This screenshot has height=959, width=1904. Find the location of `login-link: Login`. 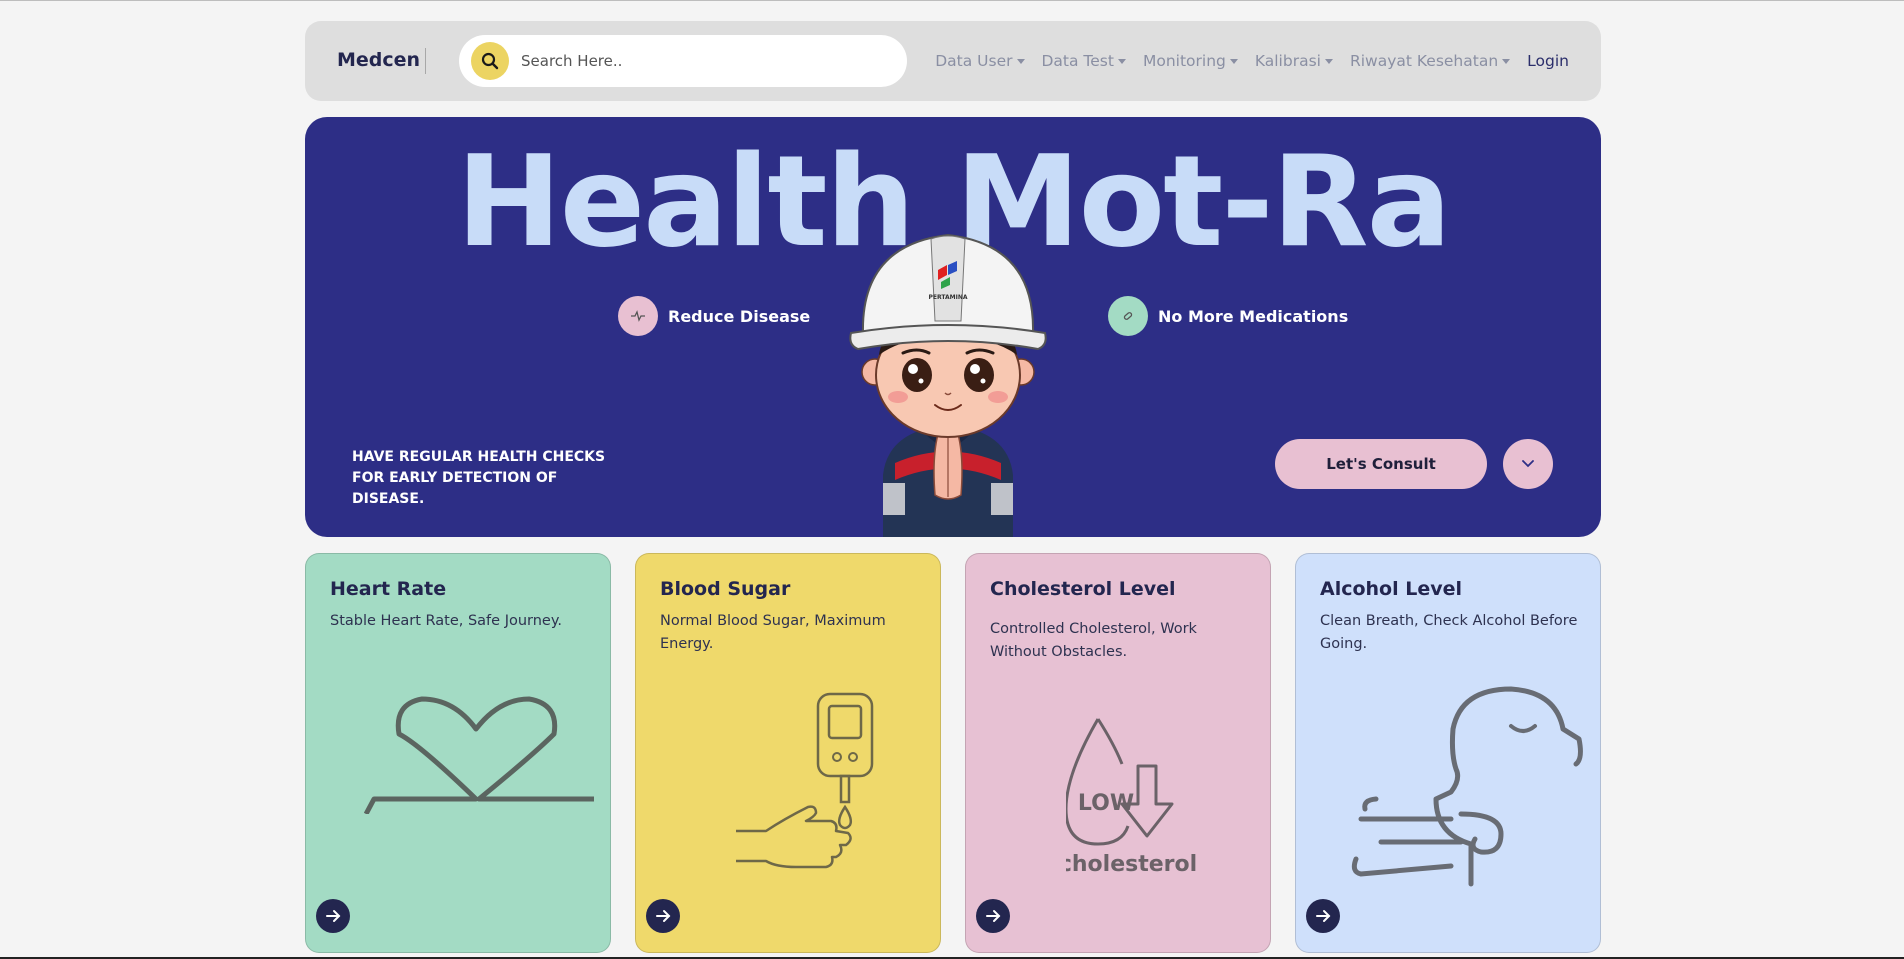

login-link: Login is located at coordinates (1548, 61).